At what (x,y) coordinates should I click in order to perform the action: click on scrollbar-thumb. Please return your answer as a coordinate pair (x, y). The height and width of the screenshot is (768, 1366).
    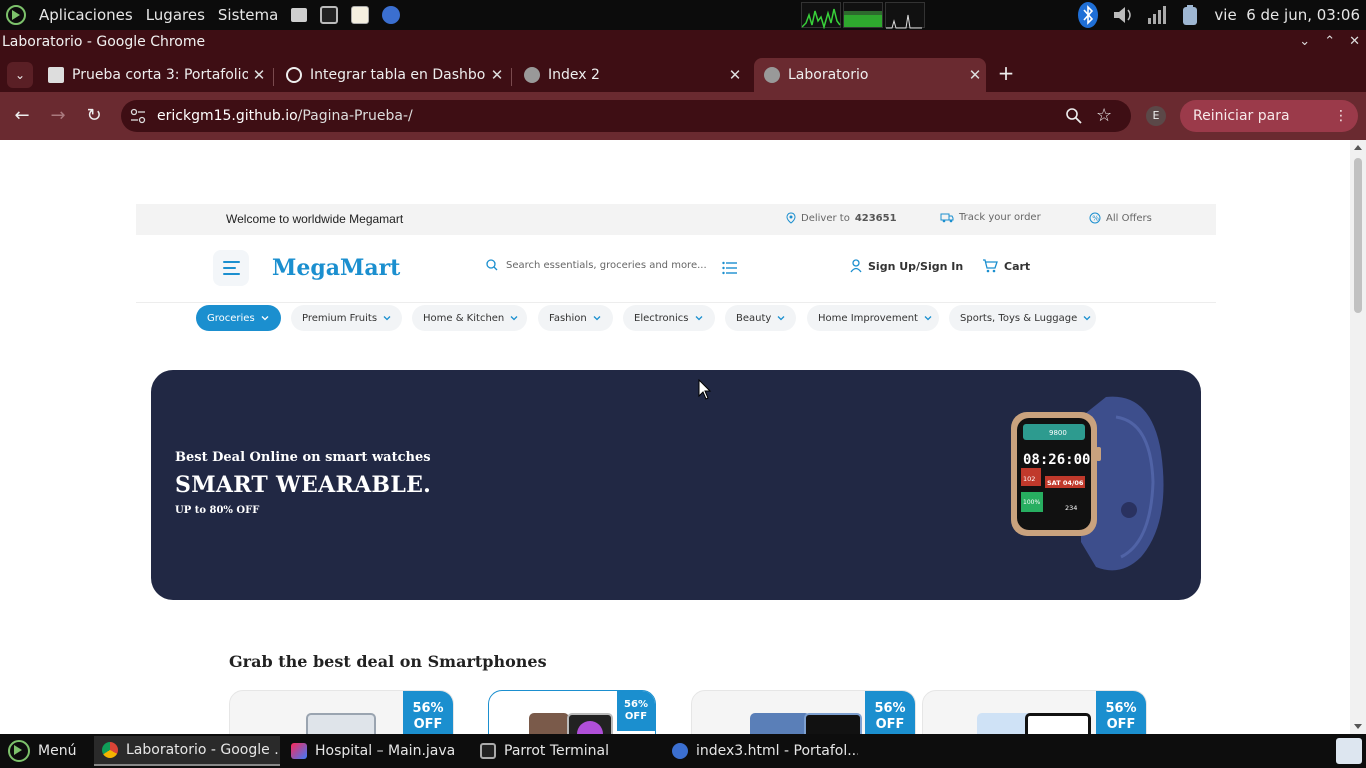
    Looking at the image, I should click on (1358, 235).